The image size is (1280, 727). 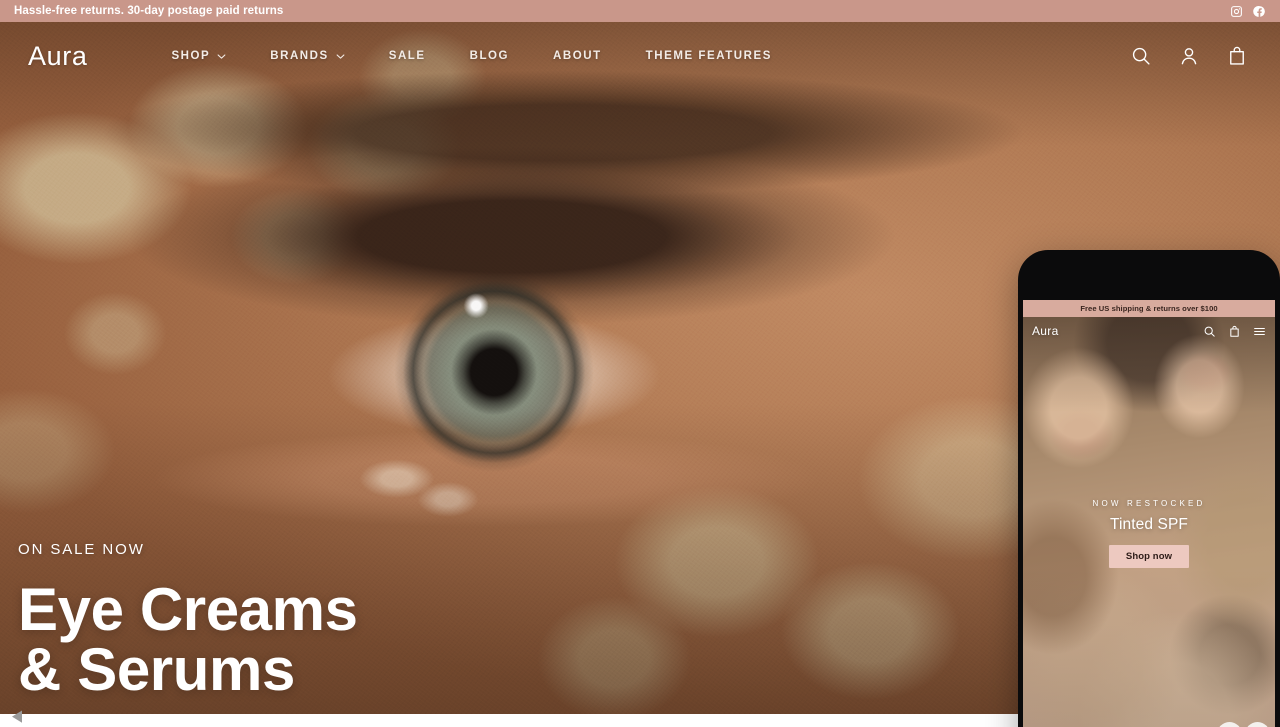 I want to click on carousel-next-button, so click(x=1257, y=724).